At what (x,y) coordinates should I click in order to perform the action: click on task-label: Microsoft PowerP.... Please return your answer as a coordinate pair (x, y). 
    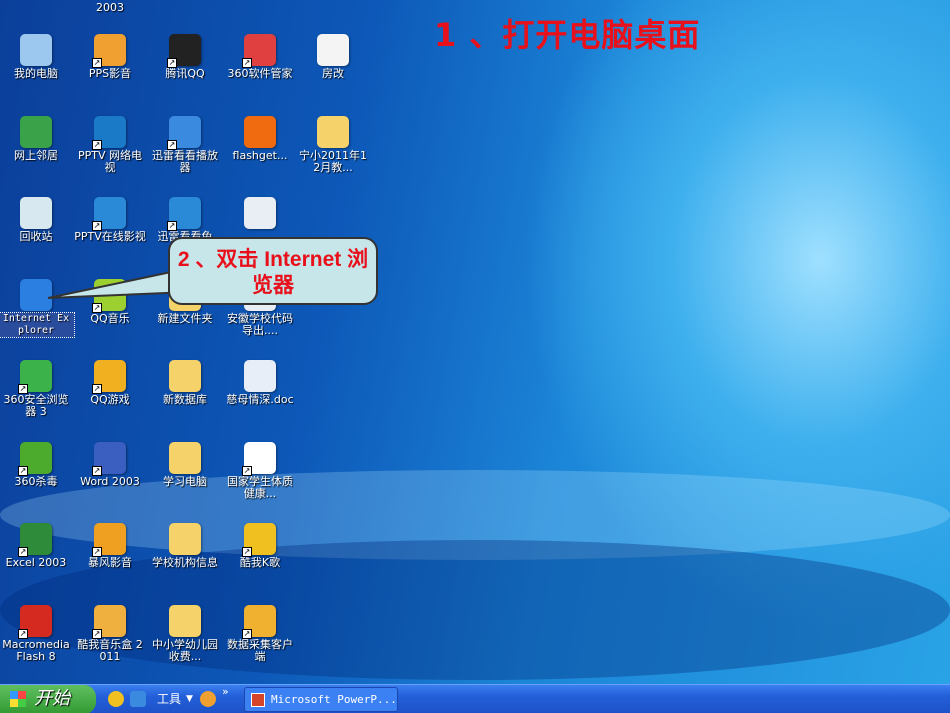
    Looking at the image, I should click on (334, 699).